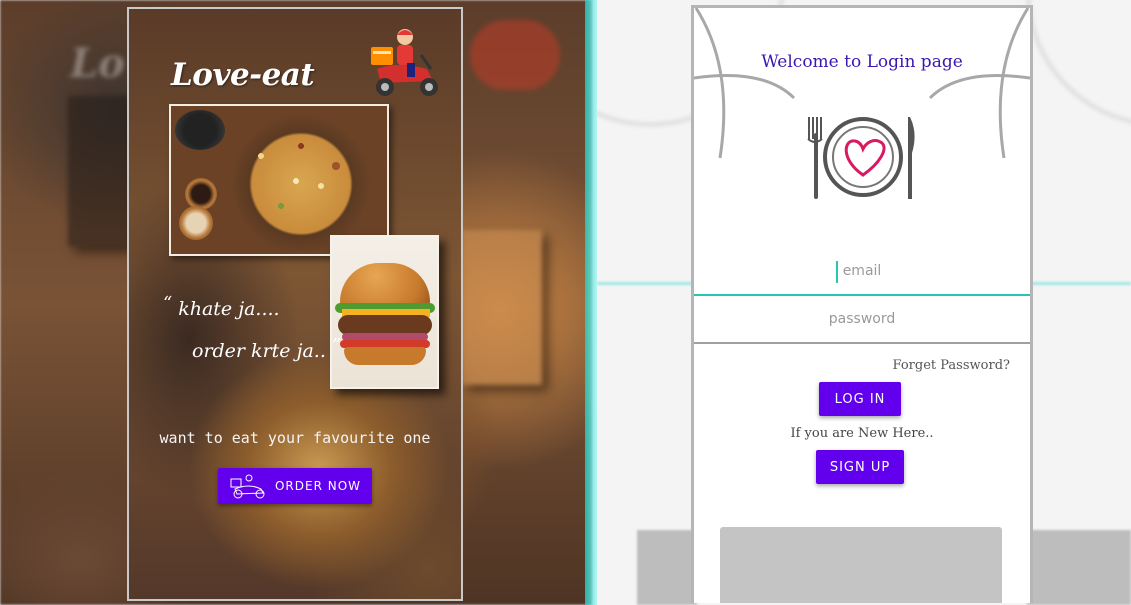  What do you see at coordinates (861, 158) in the screenshot?
I see `plate-heart-logo-icon` at bounding box center [861, 158].